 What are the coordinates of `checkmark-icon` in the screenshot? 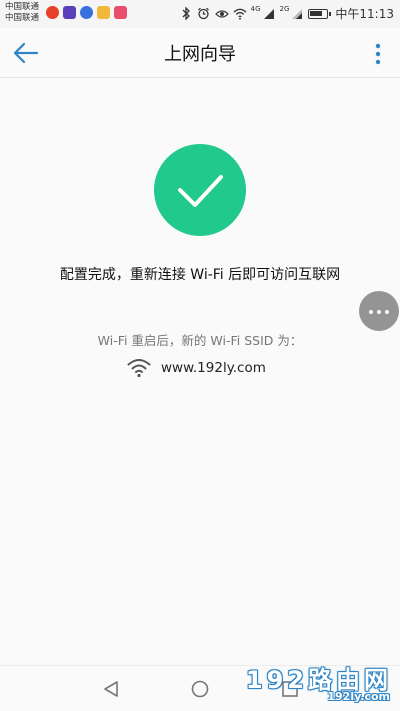 It's located at (200, 191).